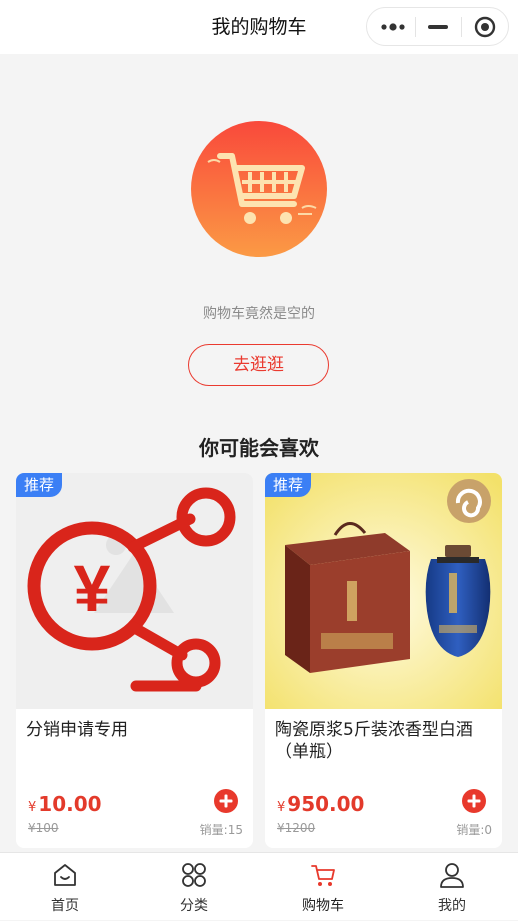 Image resolution: width=518 pixels, height=921 pixels. I want to click on tab-home: 首页, so click(65, 887).